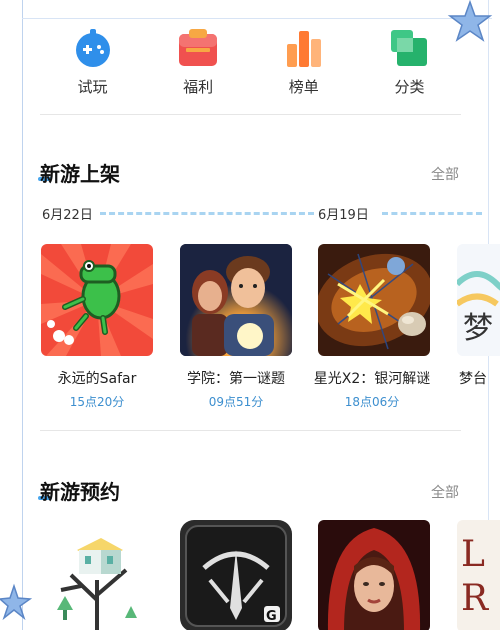 The width and height of the screenshot is (500, 630). What do you see at coordinates (68, 213) in the screenshot?
I see `timeline-date: 6月22日` at bounding box center [68, 213].